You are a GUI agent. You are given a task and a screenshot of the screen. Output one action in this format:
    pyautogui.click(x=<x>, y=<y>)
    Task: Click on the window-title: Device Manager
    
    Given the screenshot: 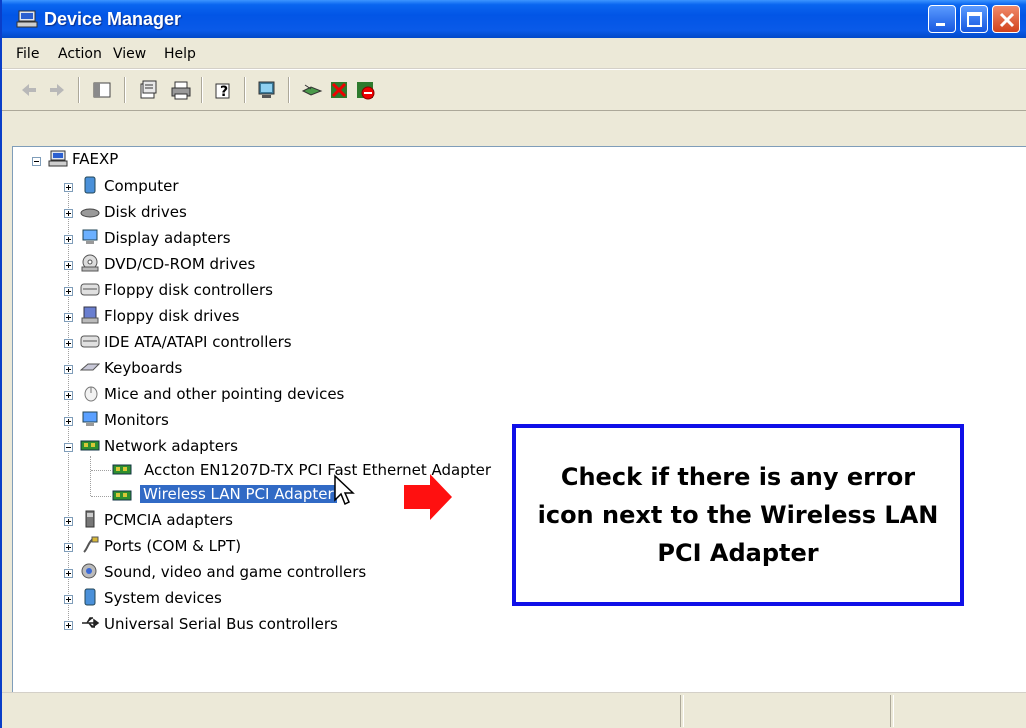 What is the action you would take?
    pyautogui.click(x=113, y=19)
    